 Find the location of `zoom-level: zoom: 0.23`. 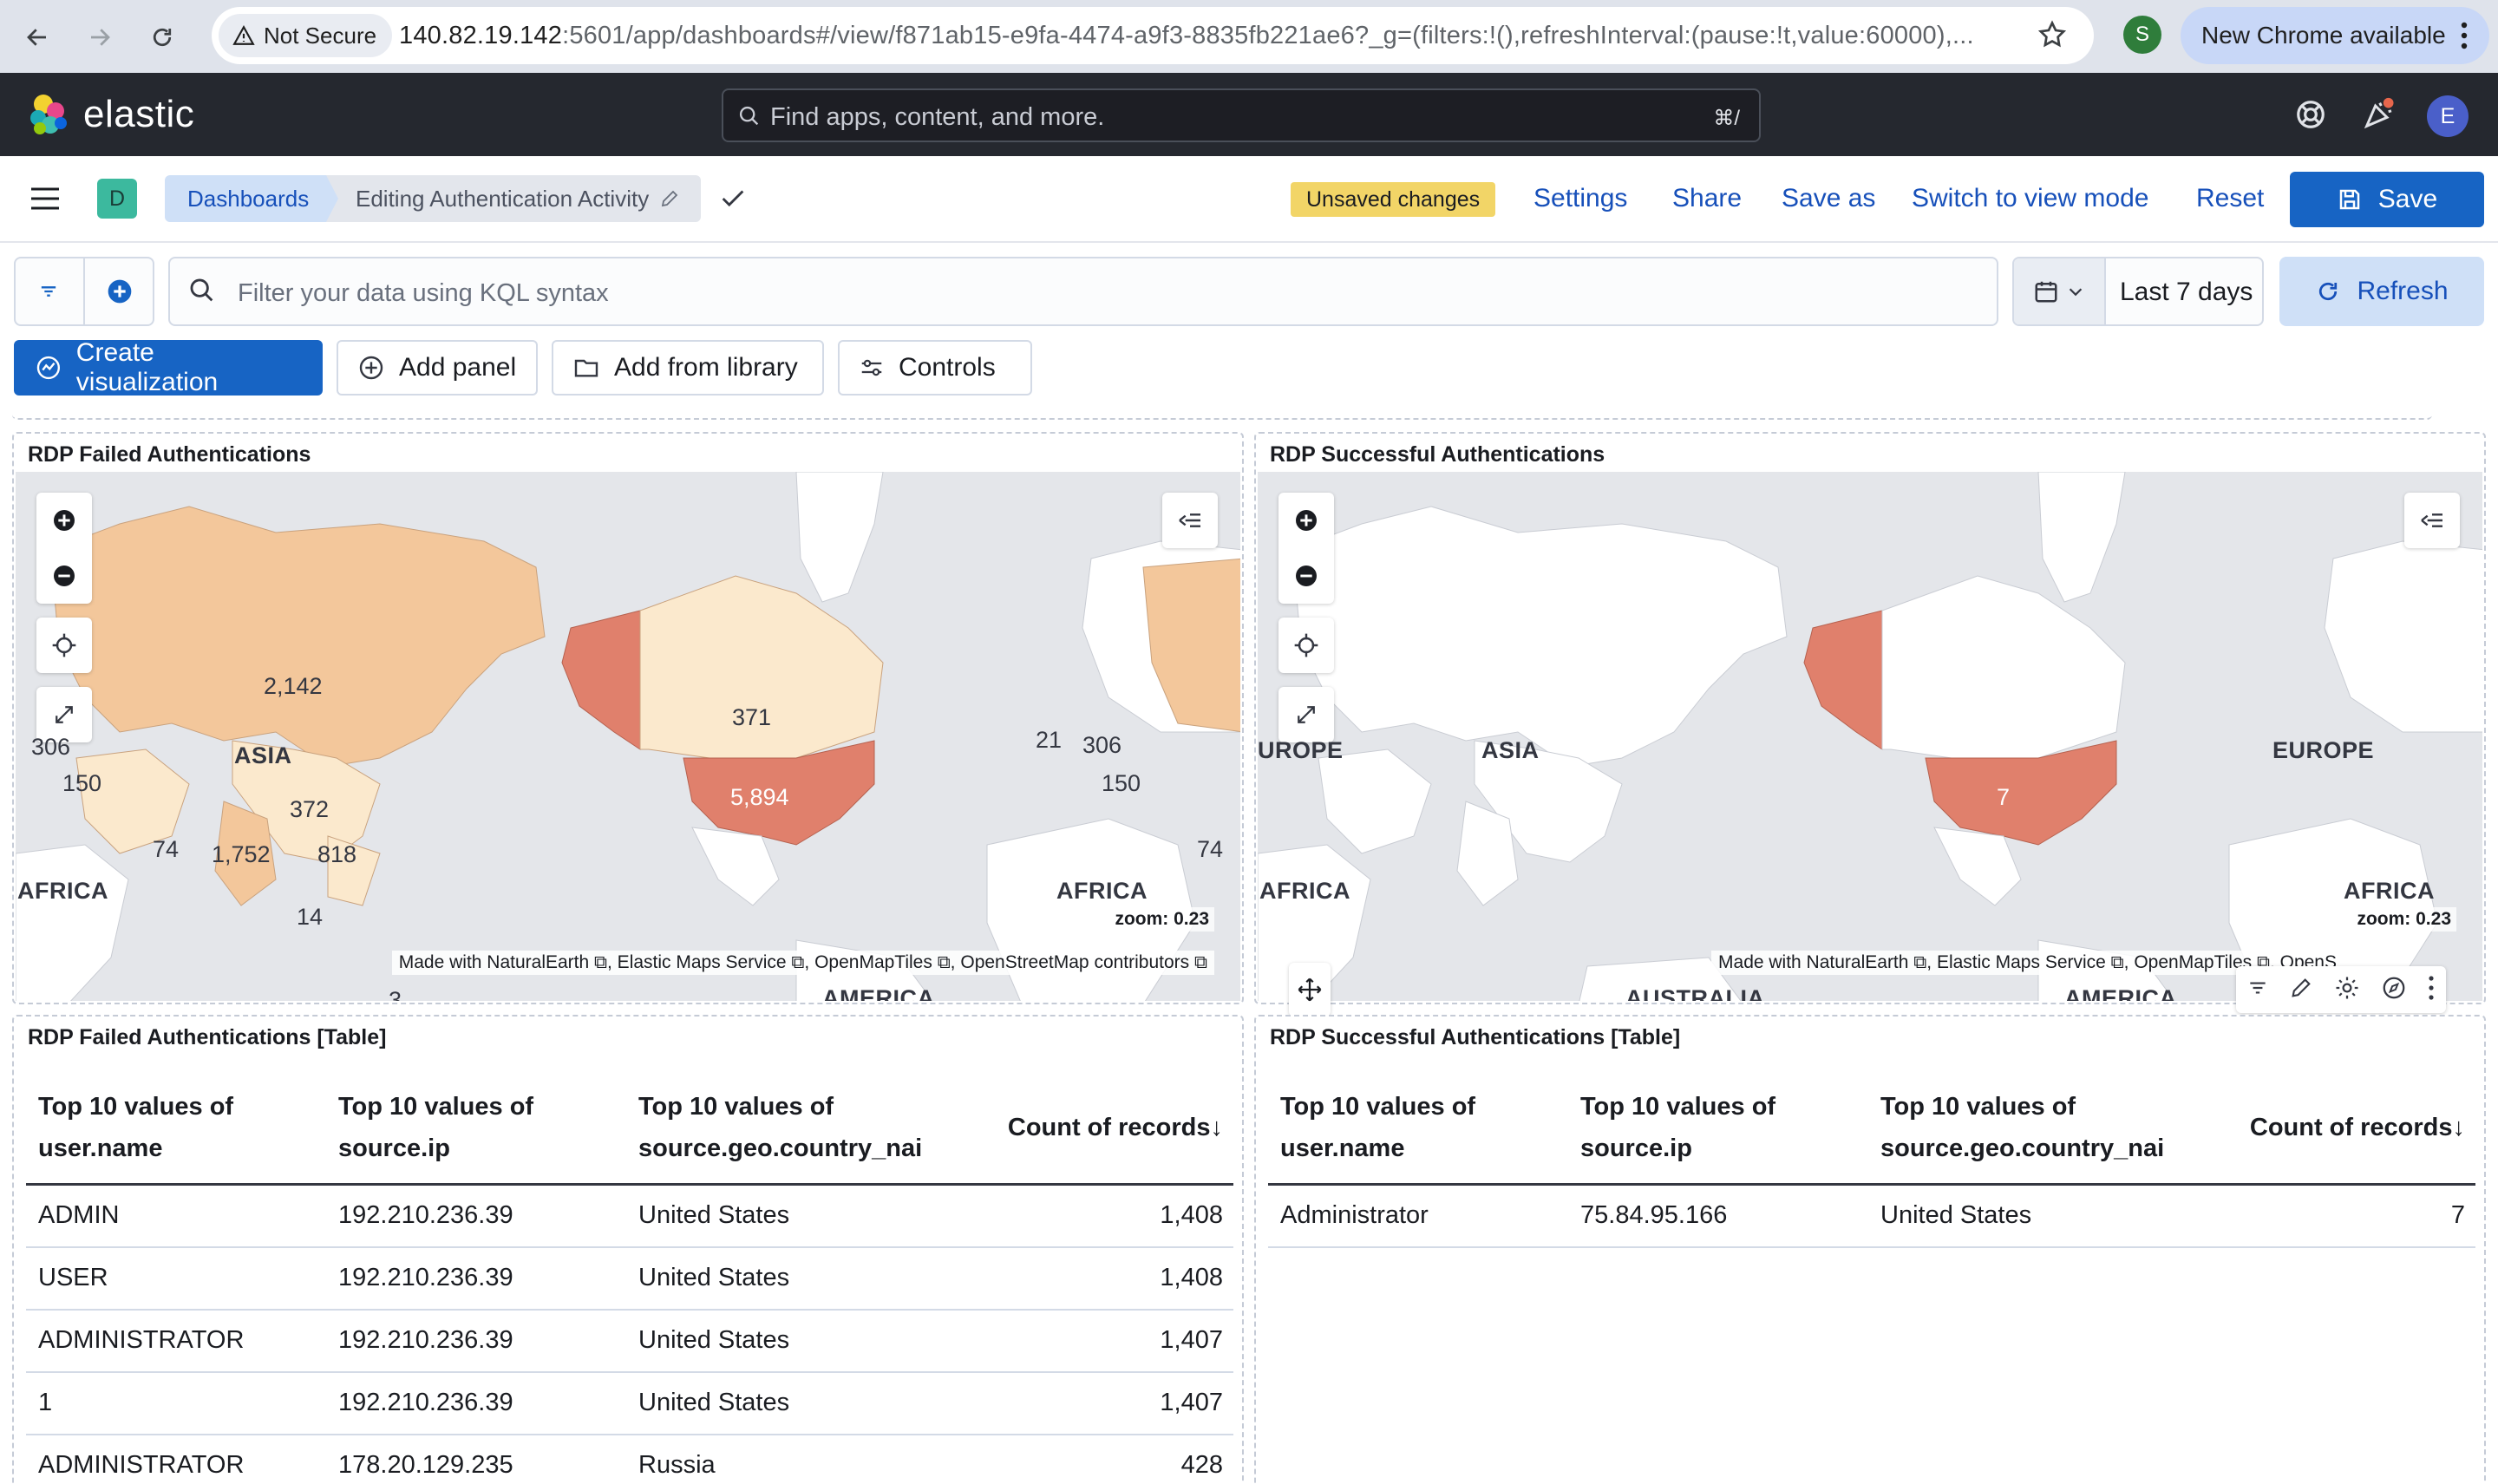

zoom-level: zoom: 0.23 is located at coordinates (2403, 920).